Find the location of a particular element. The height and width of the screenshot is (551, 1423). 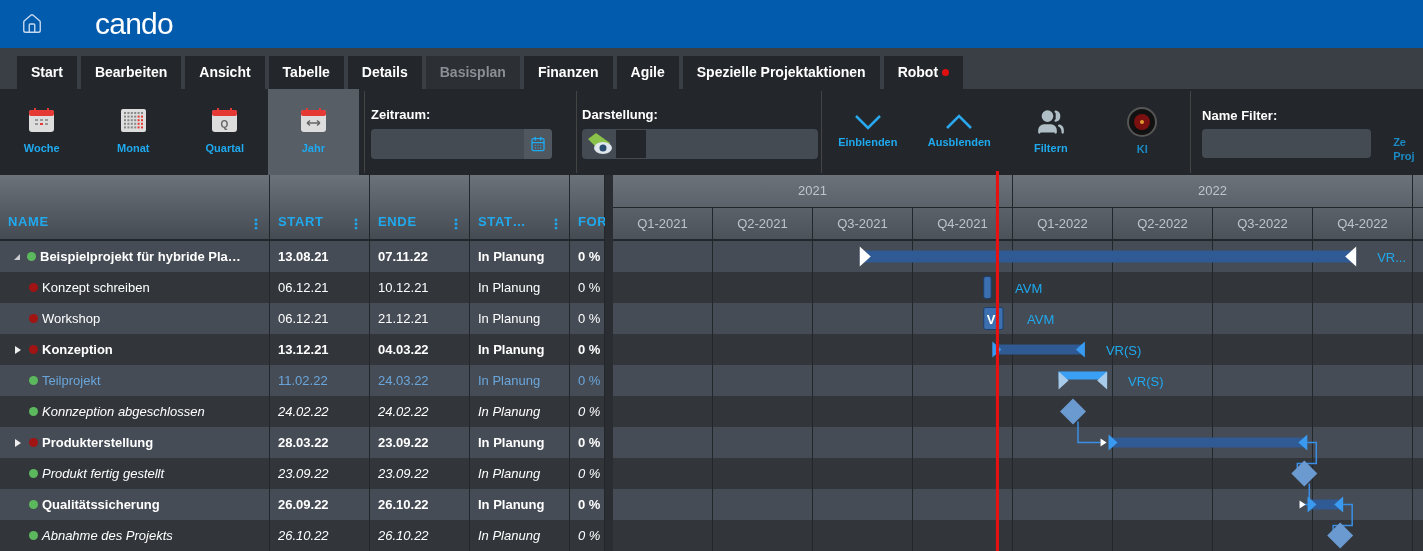

table-row: Qualitätssicherung 26.09.22 26.10.22 In Planung 0 % is located at coordinates (302, 504).